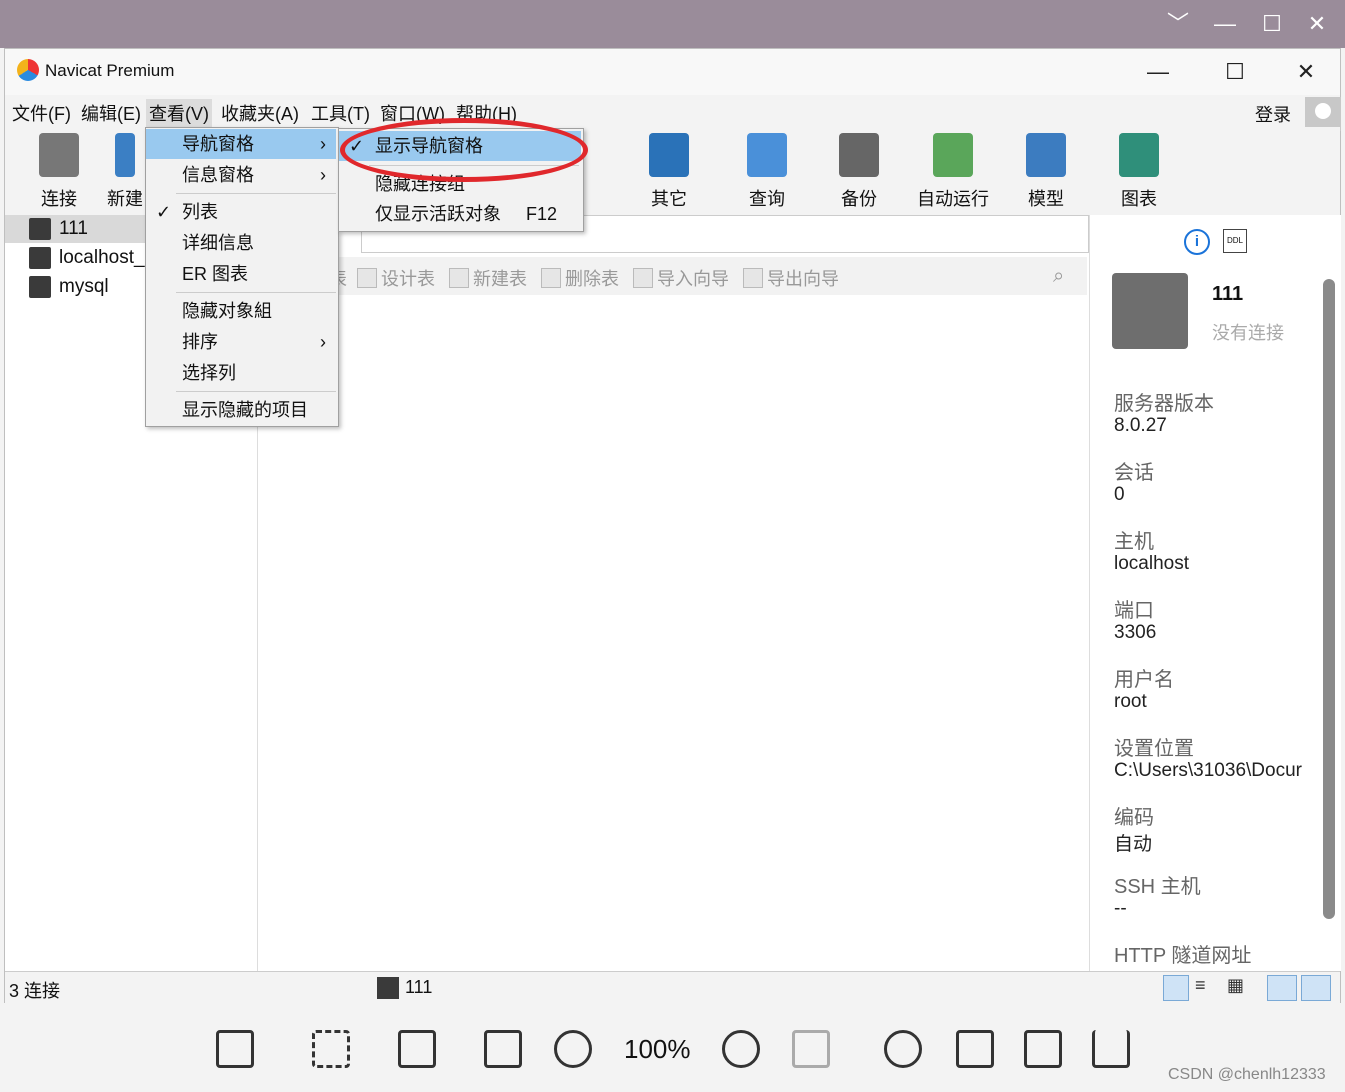  I want to click on menu-file: 文件(F), so click(41, 113).